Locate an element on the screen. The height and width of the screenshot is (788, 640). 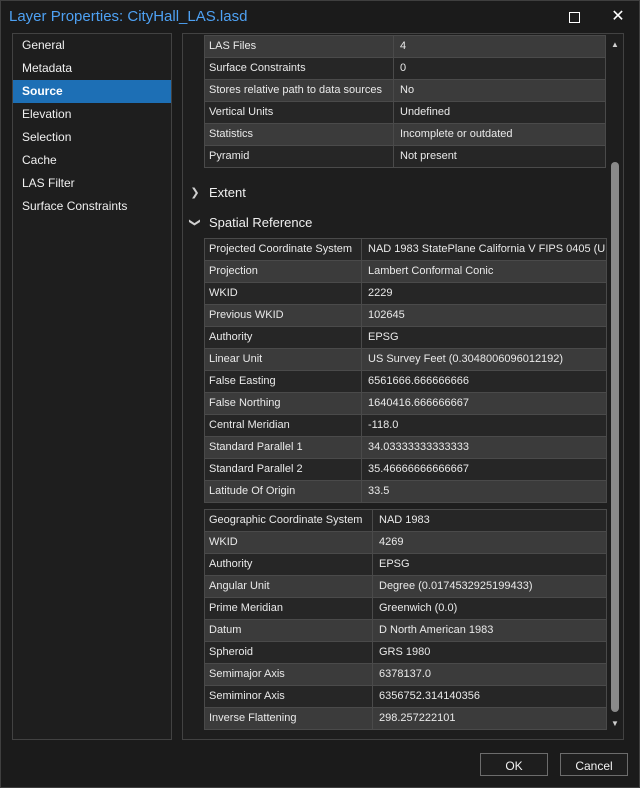
table-row: Spheroid GRS 1980 is located at coordinates (405, 653).